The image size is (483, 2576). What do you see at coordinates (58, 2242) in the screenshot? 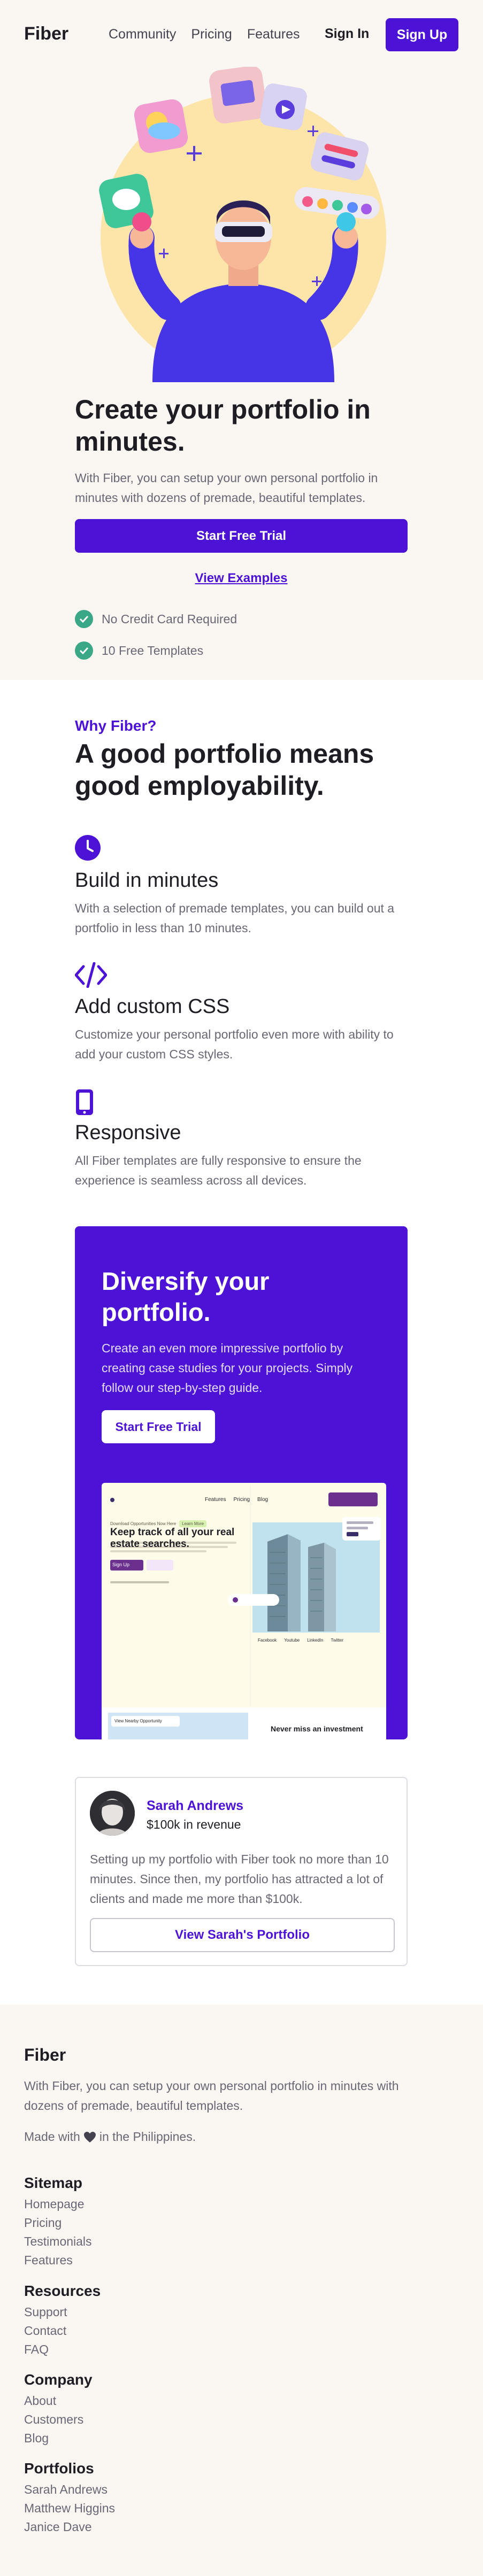
I see `footer-link: Testimonials` at bounding box center [58, 2242].